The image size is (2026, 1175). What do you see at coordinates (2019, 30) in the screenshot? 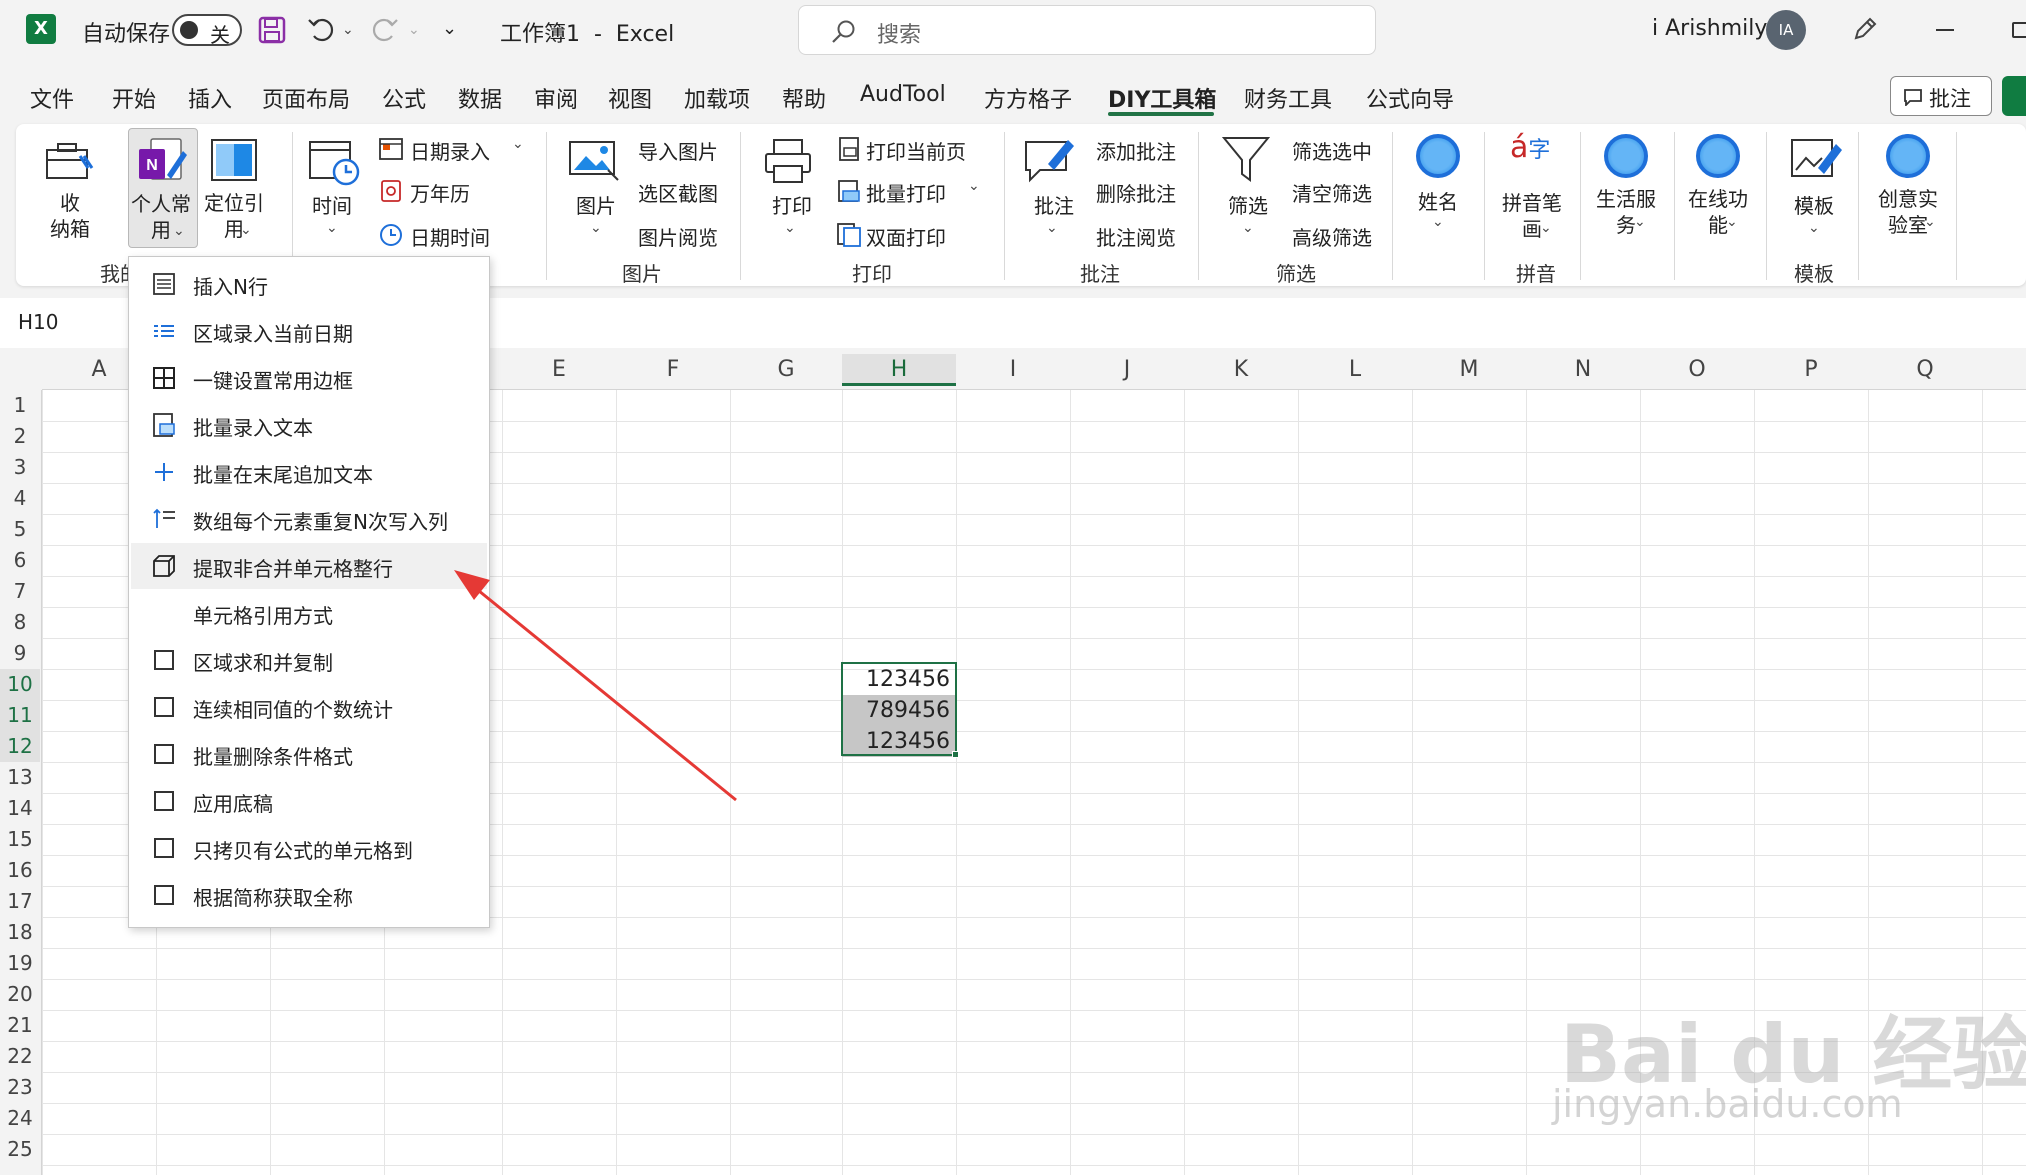
I see `restore-icon` at bounding box center [2019, 30].